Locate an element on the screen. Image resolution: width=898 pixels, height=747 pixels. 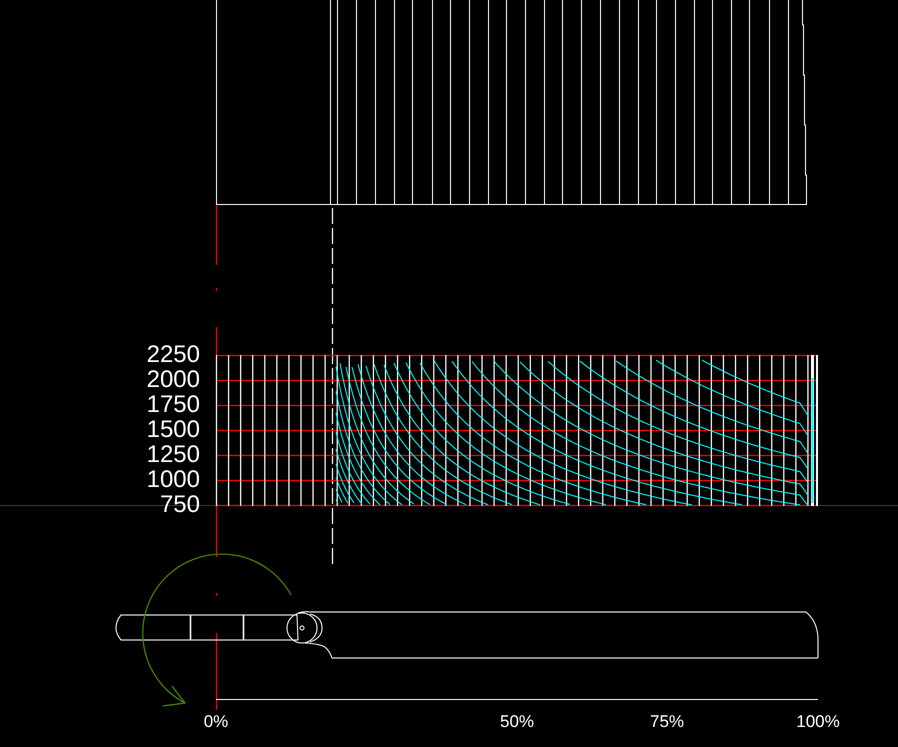
axis-label: 1500 is located at coordinates (173, 430).